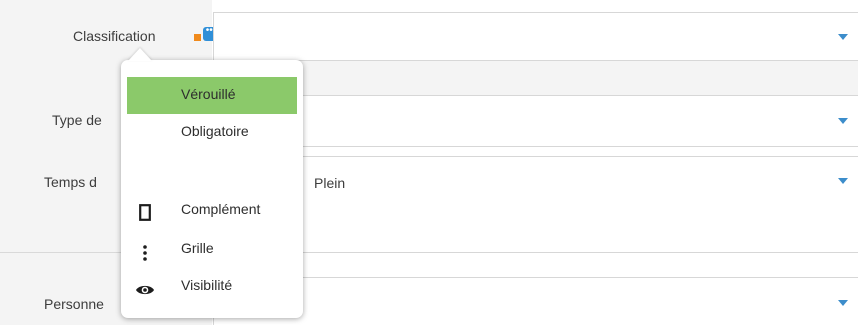 This screenshot has width=858, height=325. Describe the element at coordinates (535, 301) in the screenshot. I see `personne-select` at that location.